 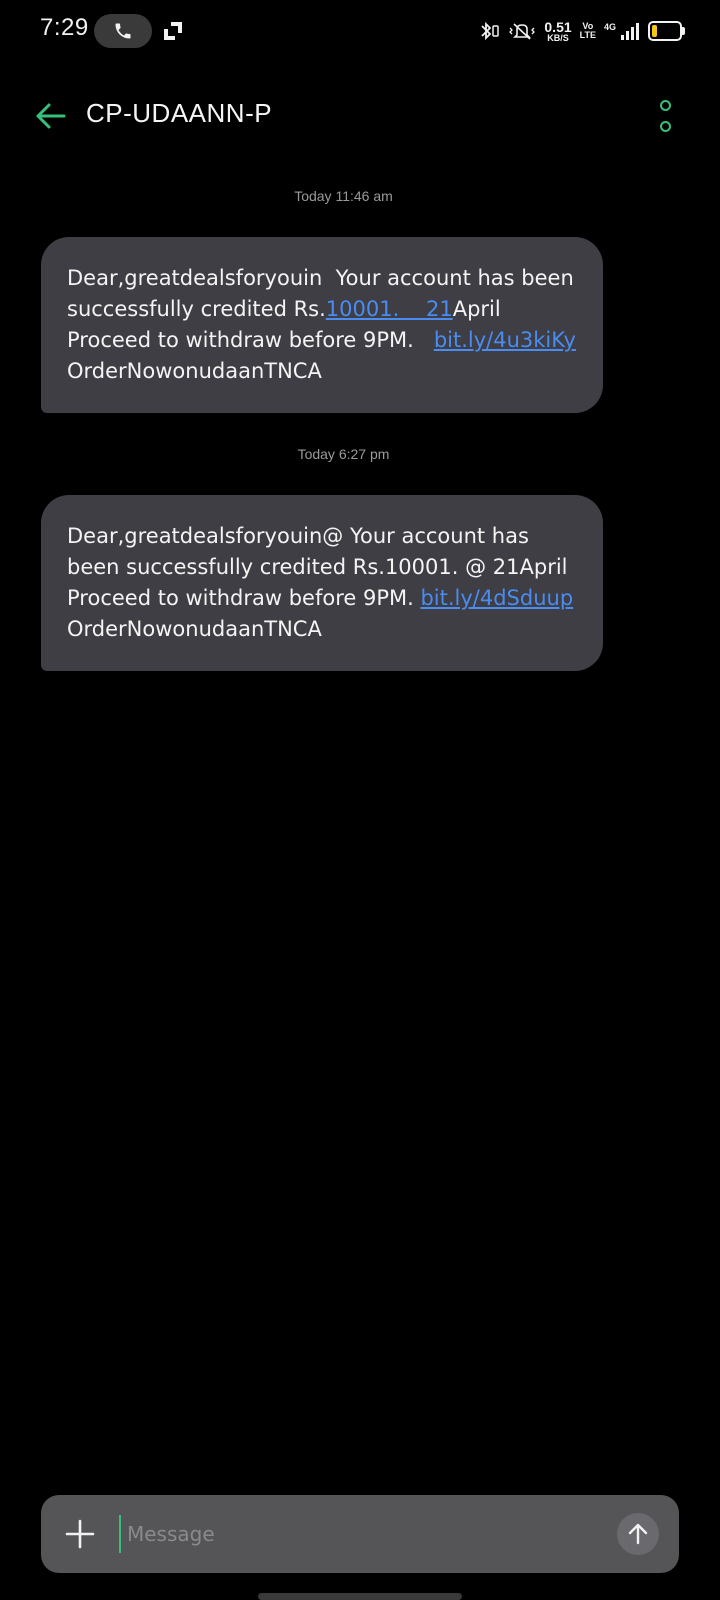 What do you see at coordinates (665, 126) in the screenshot?
I see `more-vertical-icon-dot` at bounding box center [665, 126].